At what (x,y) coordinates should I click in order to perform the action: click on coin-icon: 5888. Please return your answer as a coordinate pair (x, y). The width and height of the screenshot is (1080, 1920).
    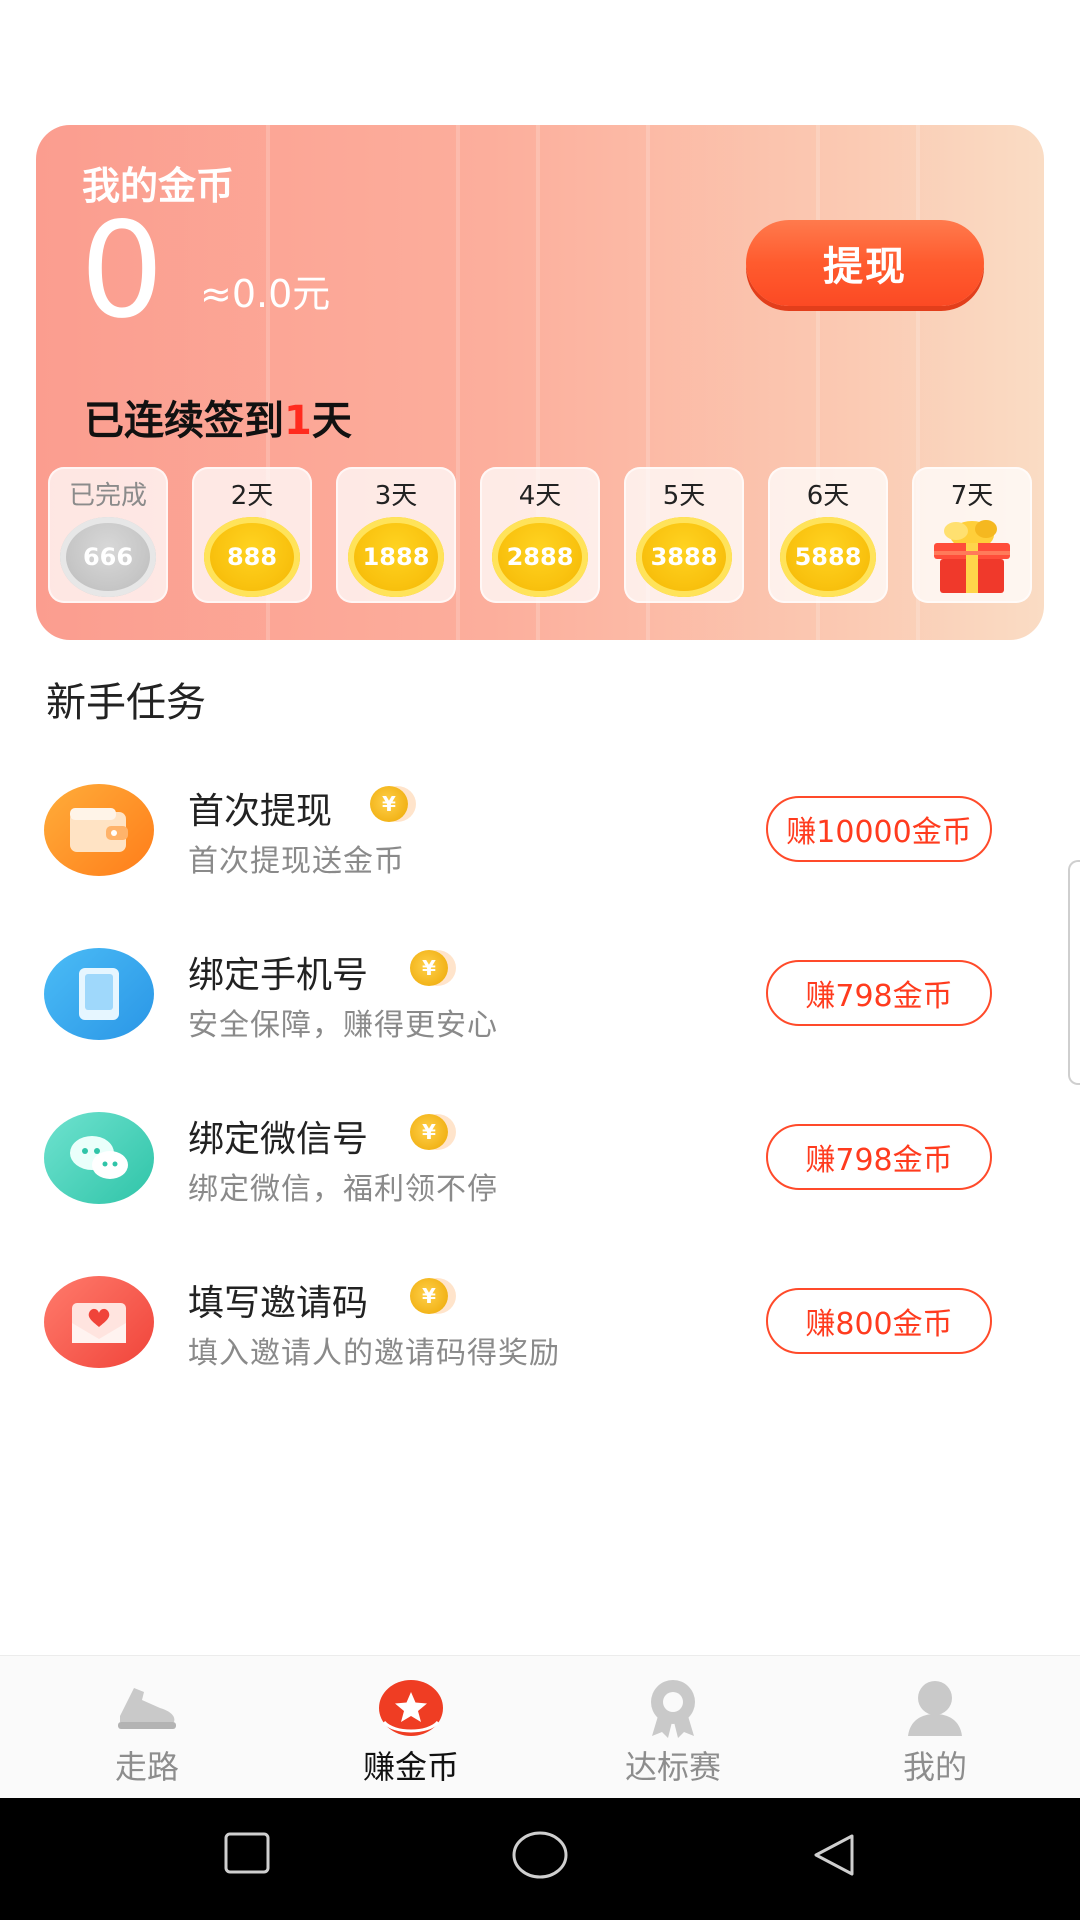
    Looking at the image, I should click on (828, 557).